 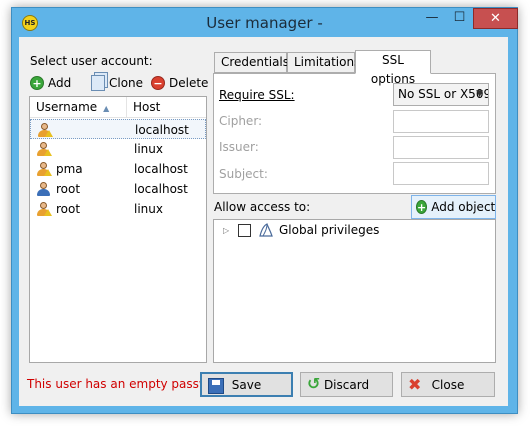 What do you see at coordinates (463, 207) in the screenshot?
I see `add-object-label: Add object` at bounding box center [463, 207].